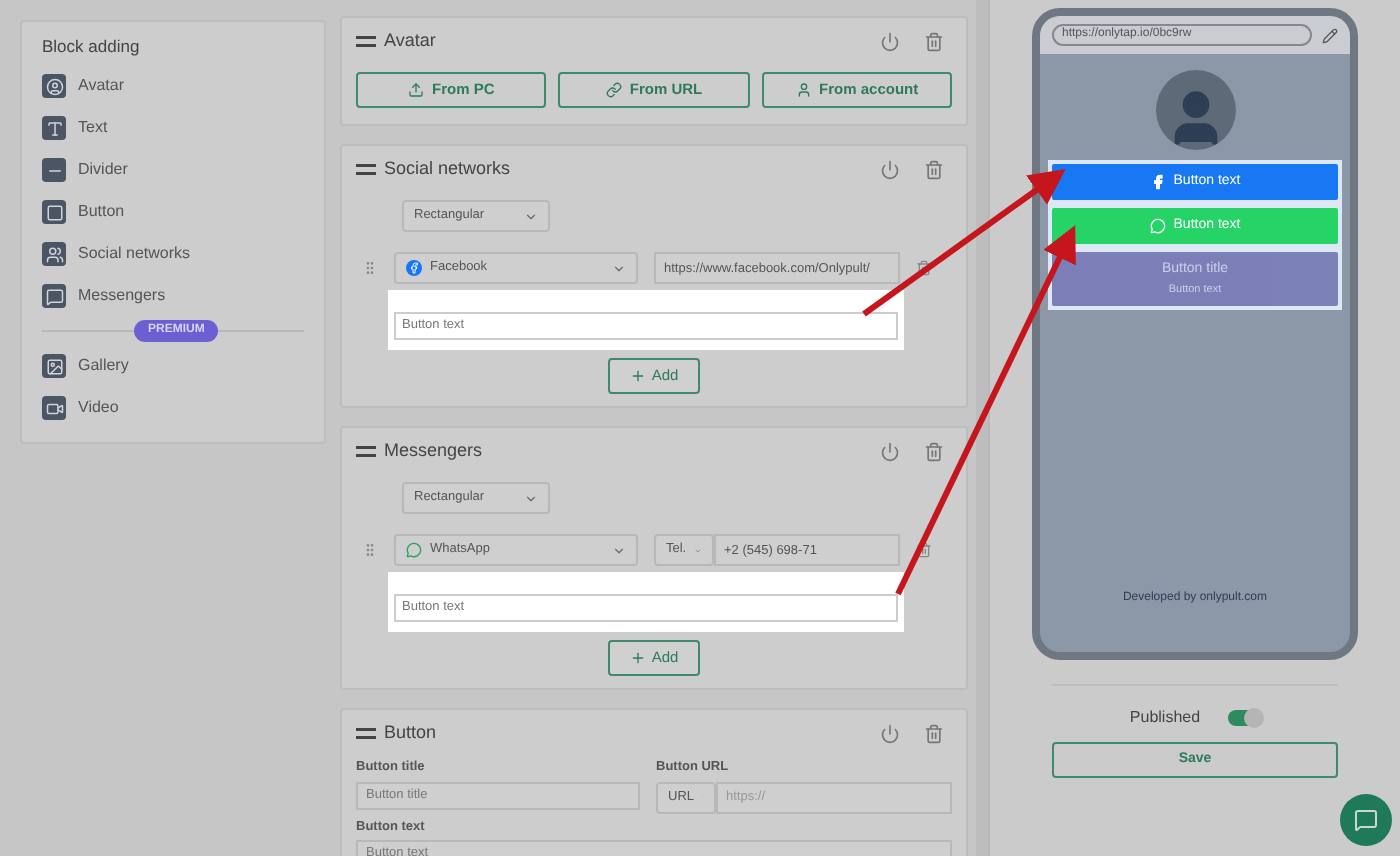 Image resolution: width=1400 pixels, height=856 pixels. I want to click on block-item: Social networks, so click(134, 254).